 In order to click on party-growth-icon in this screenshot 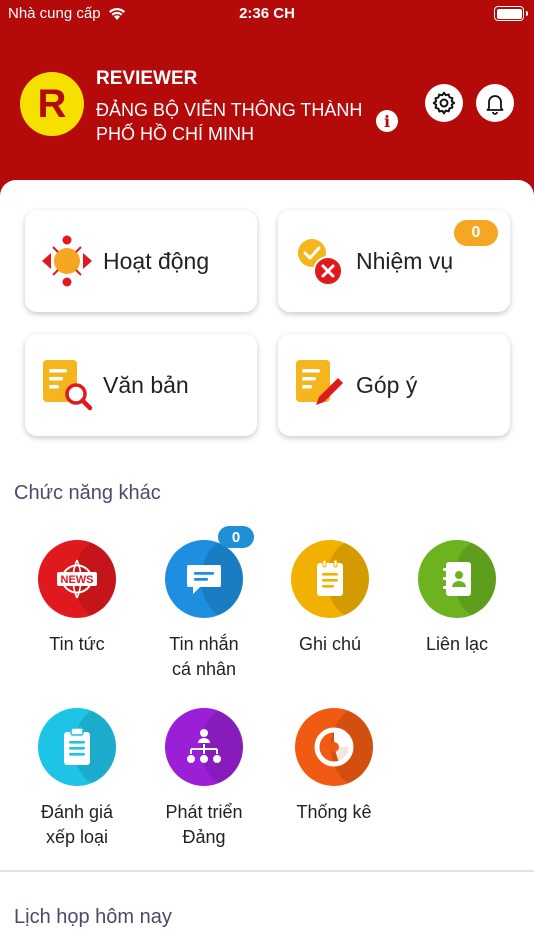, I will do `click(204, 747)`.